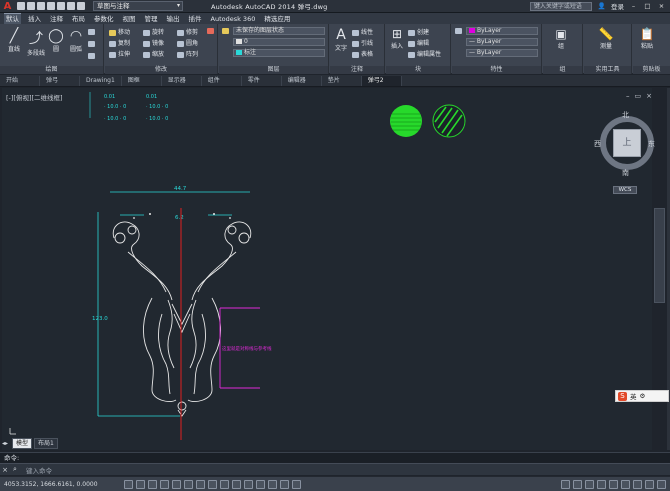 This screenshot has width=670, height=491. Describe the element at coordinates (78, 19) in the screenshot. I see `tab-layout: 布局` at that location.